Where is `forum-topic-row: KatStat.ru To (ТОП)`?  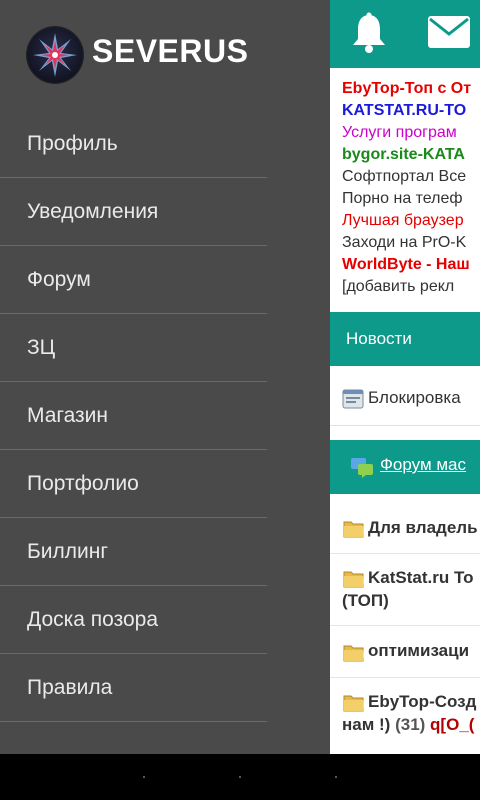
forum-topic-row: KatStat.ru To (ТОП) is located at coordinates (405, 590).